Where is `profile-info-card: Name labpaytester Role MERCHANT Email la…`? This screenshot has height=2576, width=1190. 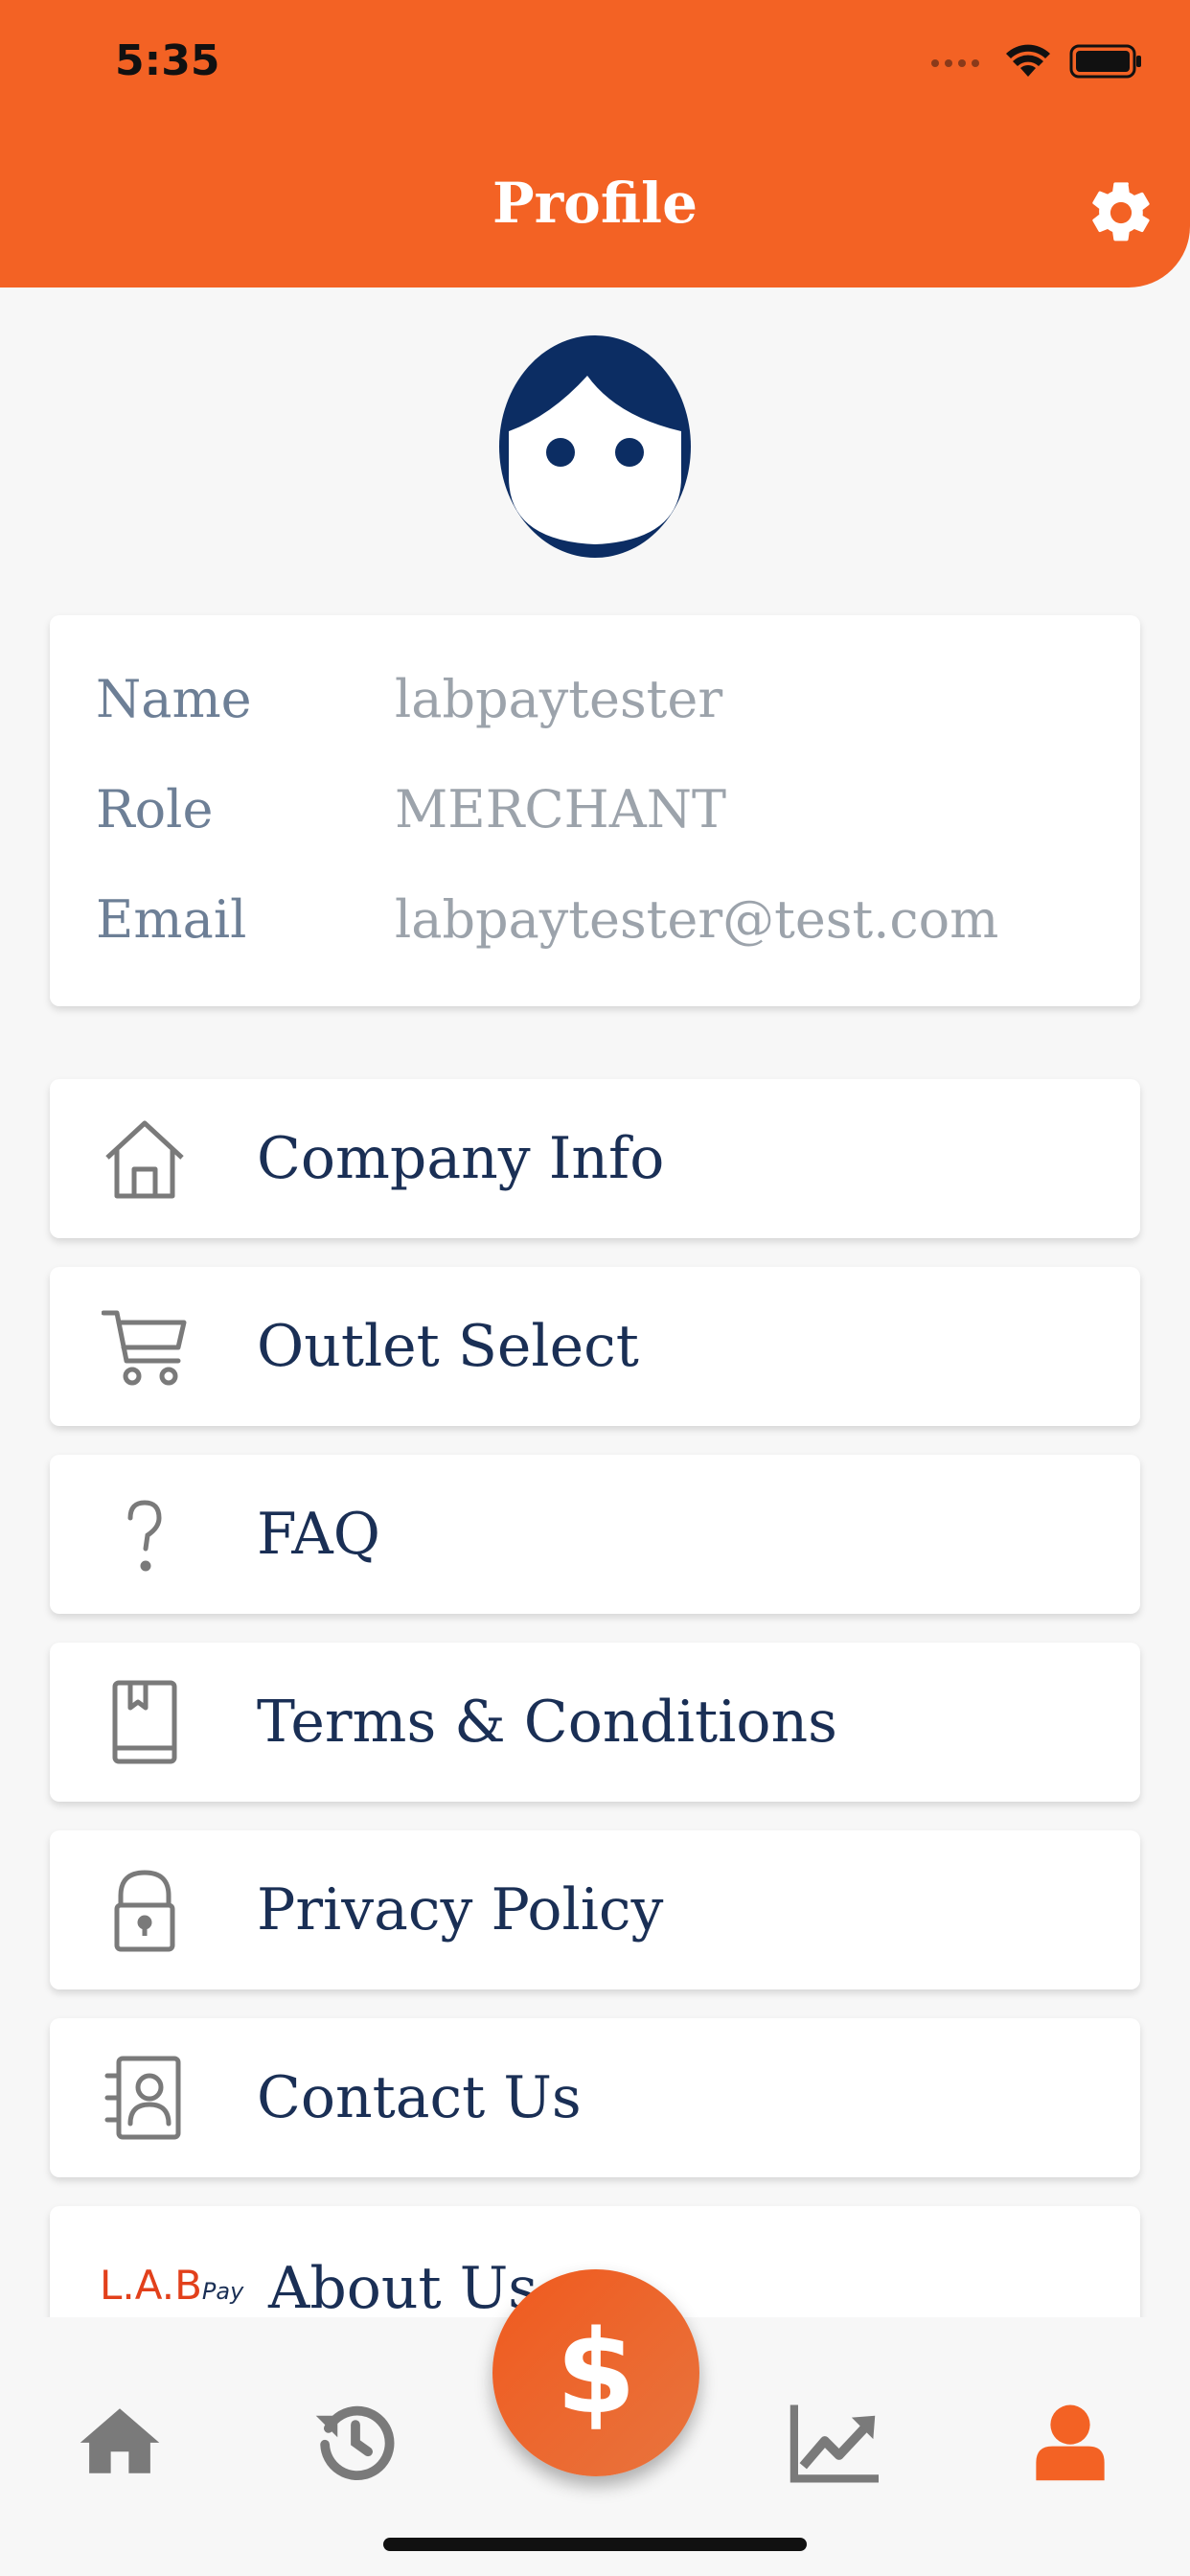
profile-info-card: Name labpaytester Role MERCHANT Email la… is located at coordinates (595, 810).